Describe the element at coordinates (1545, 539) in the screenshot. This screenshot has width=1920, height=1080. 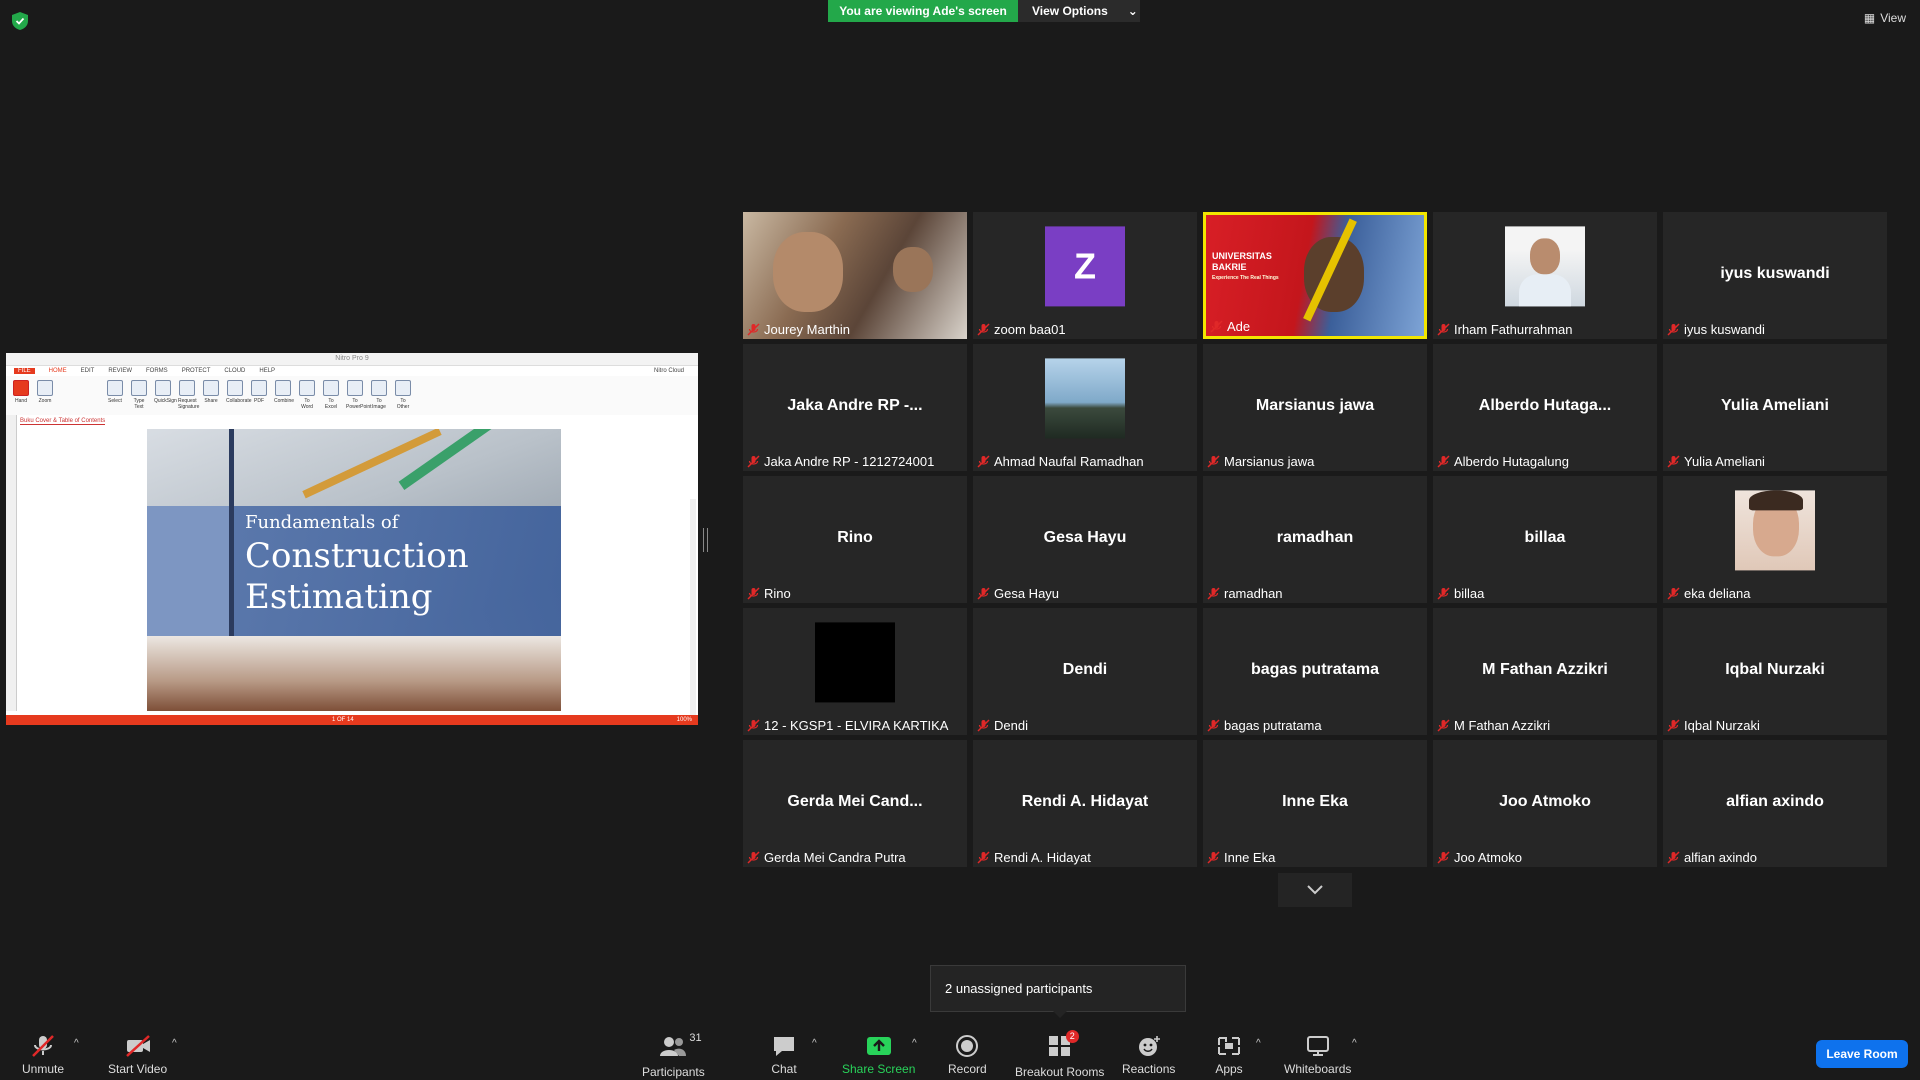
I see `participant-tile: billaa billaa` at that location.